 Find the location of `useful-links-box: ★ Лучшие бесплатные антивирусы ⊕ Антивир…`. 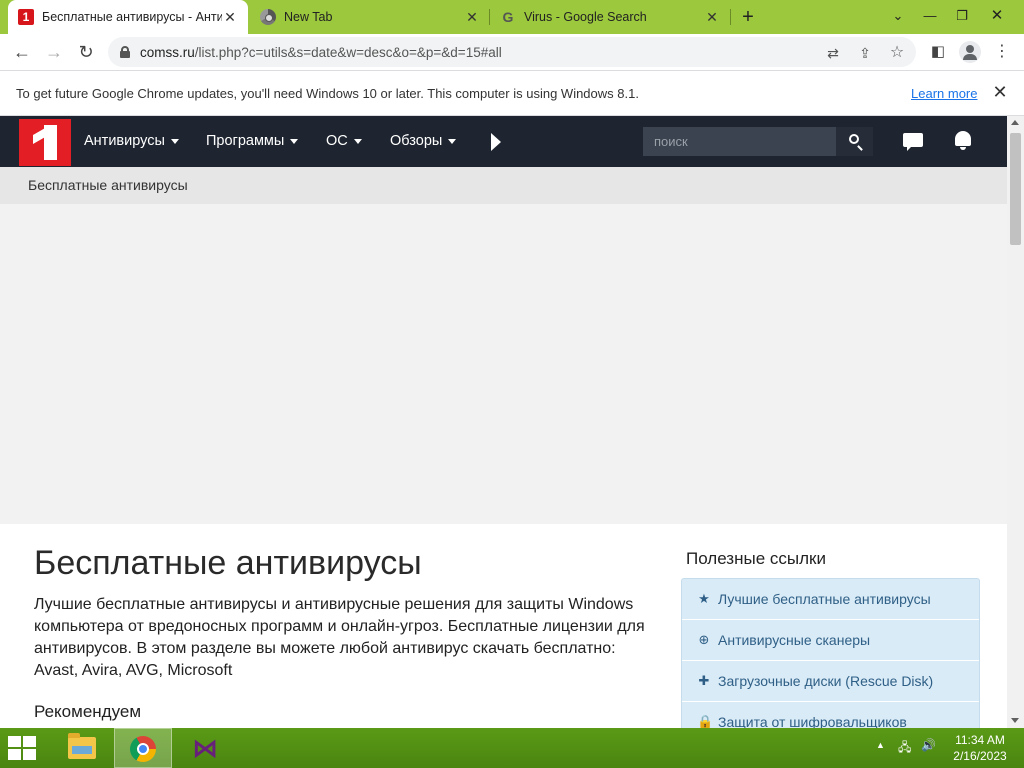

useful-links-box: ★ Лучшие бесплатные антивирусы ⊕ Антивир… is located at coordinates (830, 653).